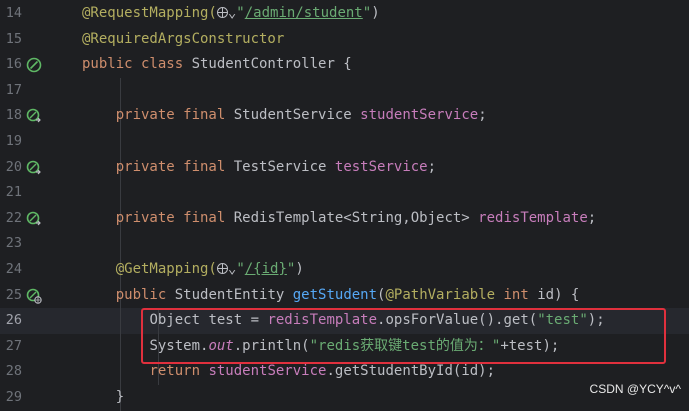 The height and width of the screenshot is (411, 689). What do you see at coordinates (381, 166) in the screenshot?
I see `code-token: testService` at bounding box center [381, 166].